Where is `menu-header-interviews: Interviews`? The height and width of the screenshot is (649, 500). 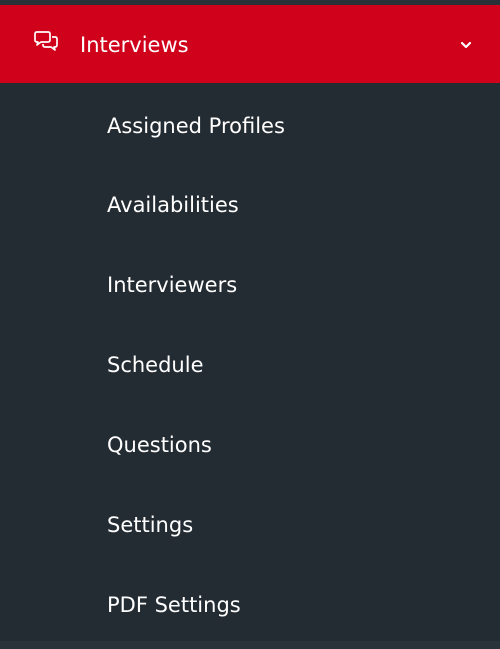 menu-header-interviews: Interviews is located at coordinates (250, 44).